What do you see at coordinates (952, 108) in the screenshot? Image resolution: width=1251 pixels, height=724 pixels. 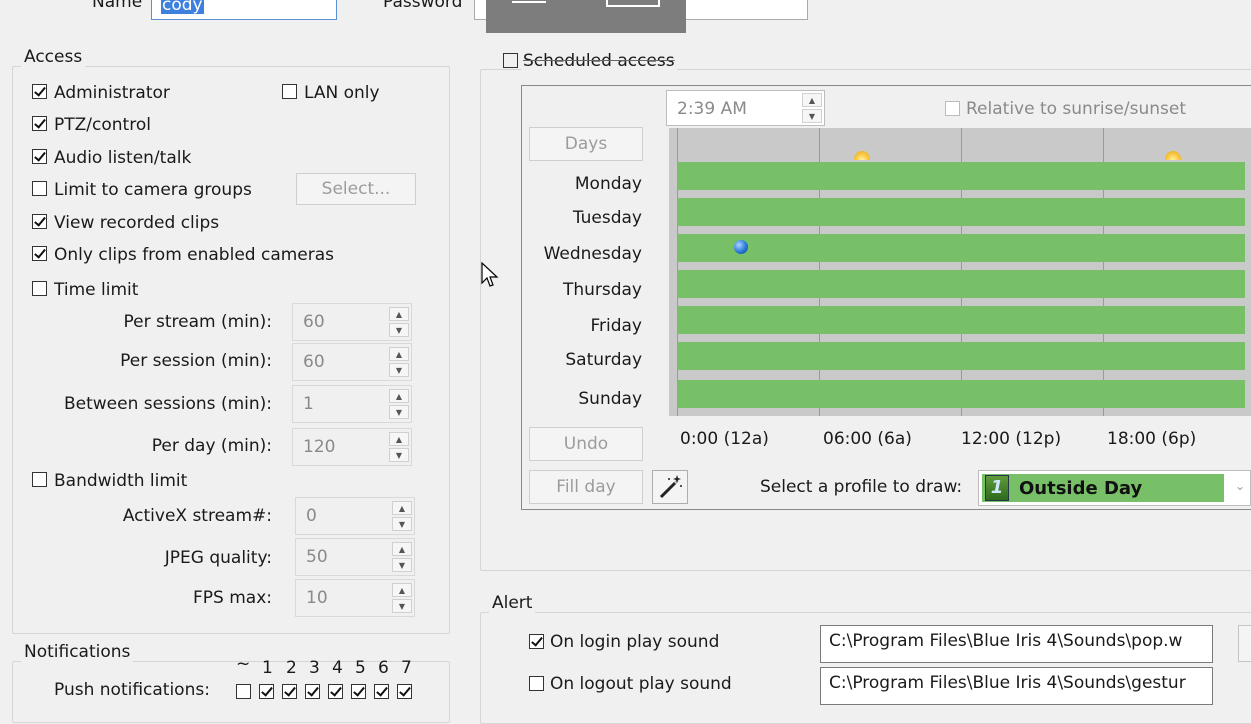 I see `relative-sunrise-checkbox` at bounding box center [952, 108].